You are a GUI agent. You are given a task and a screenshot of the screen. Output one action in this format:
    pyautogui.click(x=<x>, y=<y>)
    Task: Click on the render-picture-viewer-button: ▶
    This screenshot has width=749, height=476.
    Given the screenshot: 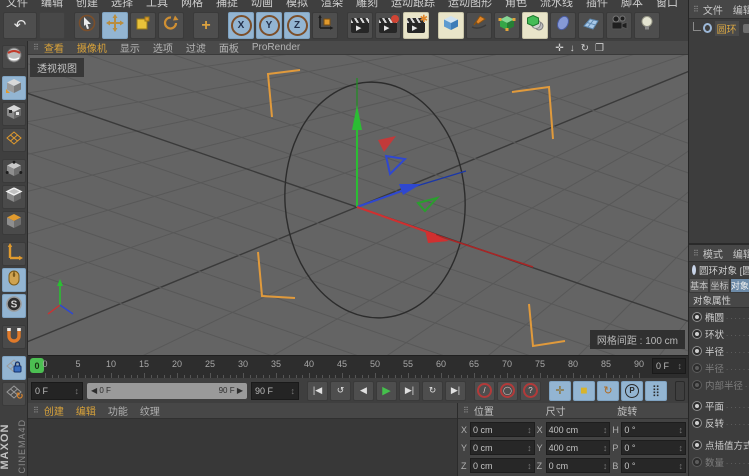 What is the action you would take?
    pyautogui.click(x=388, y=25)
    